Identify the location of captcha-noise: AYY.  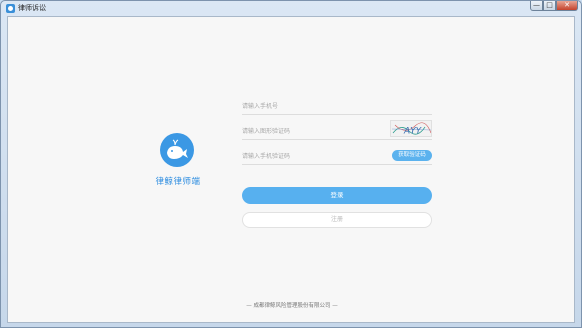
(411, 129).